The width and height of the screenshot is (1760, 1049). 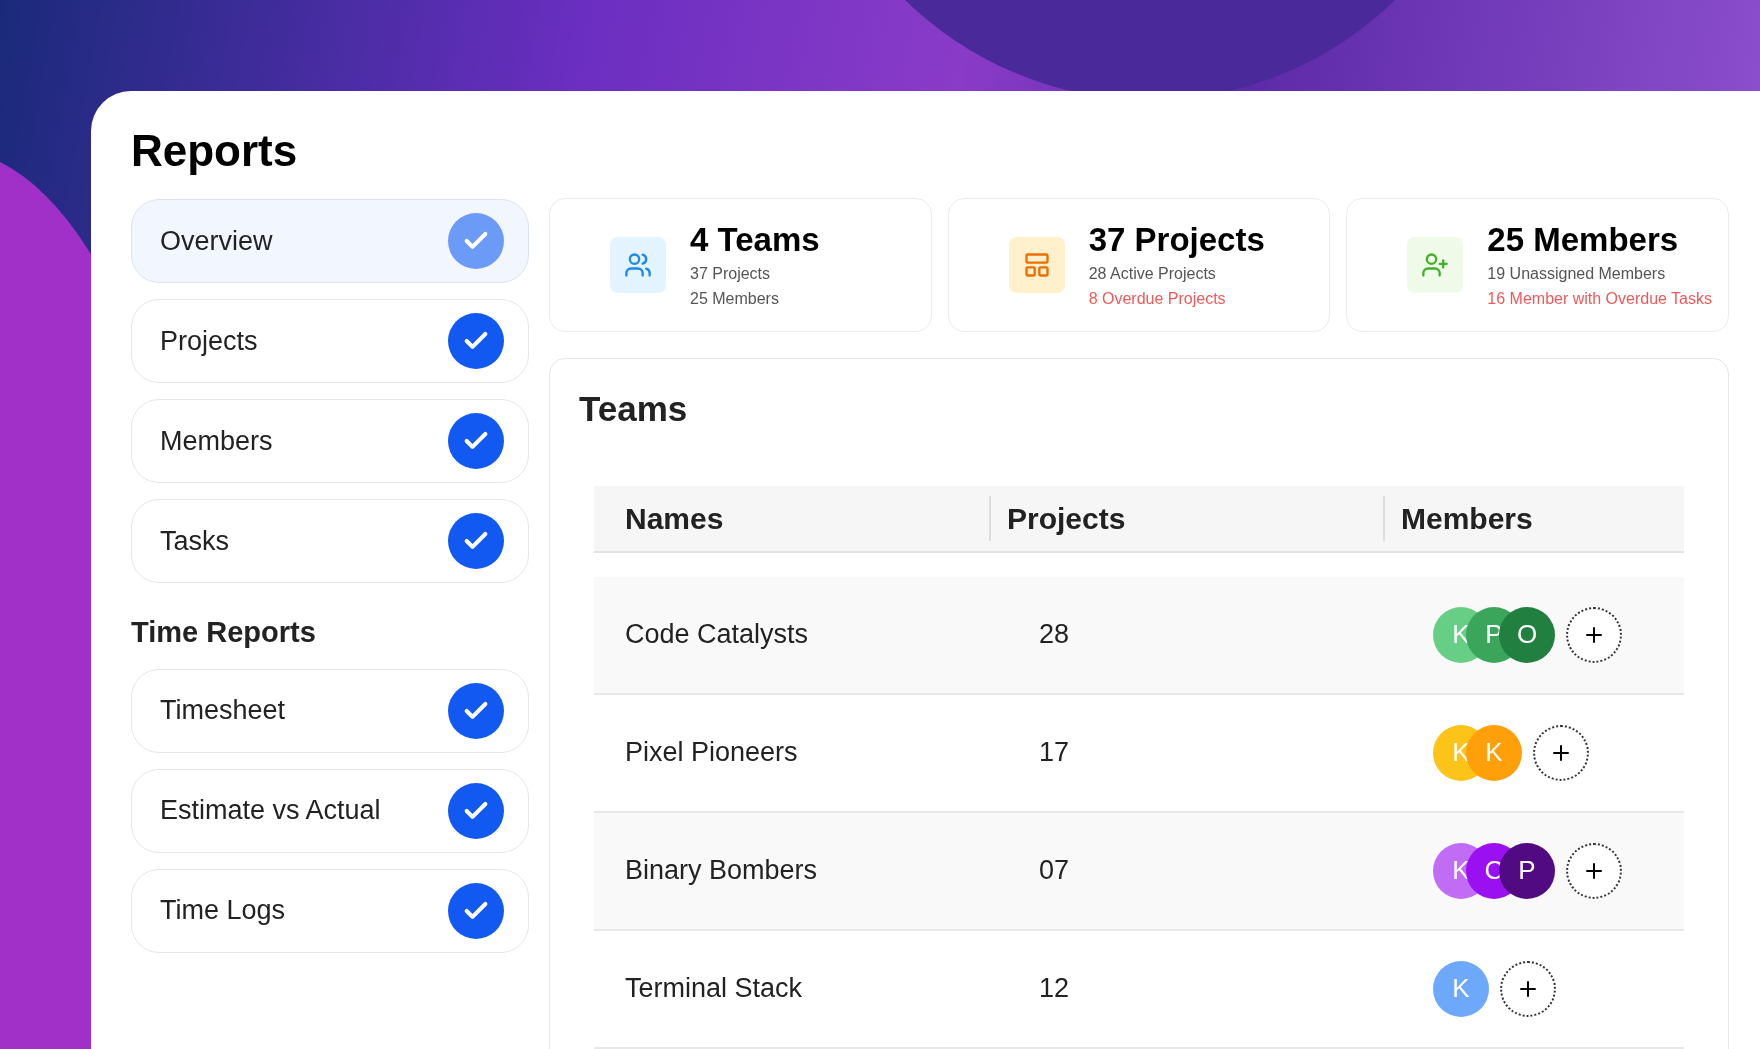 I want to click on stat-detail: 19 Unassigned Members, so click(x=1577, y=273).